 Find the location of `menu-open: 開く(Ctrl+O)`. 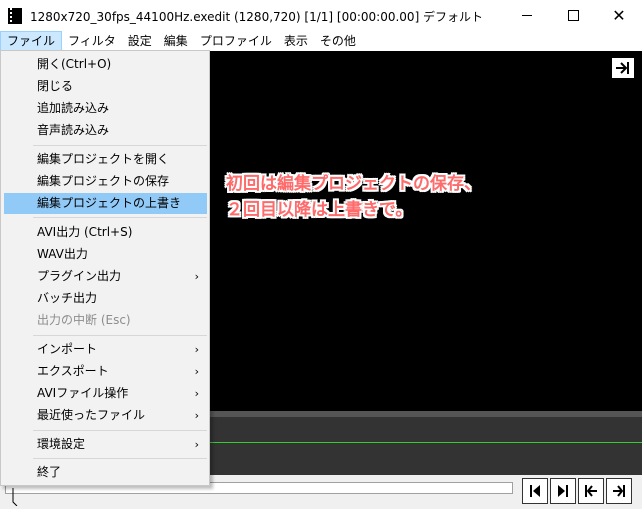

menu-open: 開く(Ctrl+O) is located at coordinates (105, 64).